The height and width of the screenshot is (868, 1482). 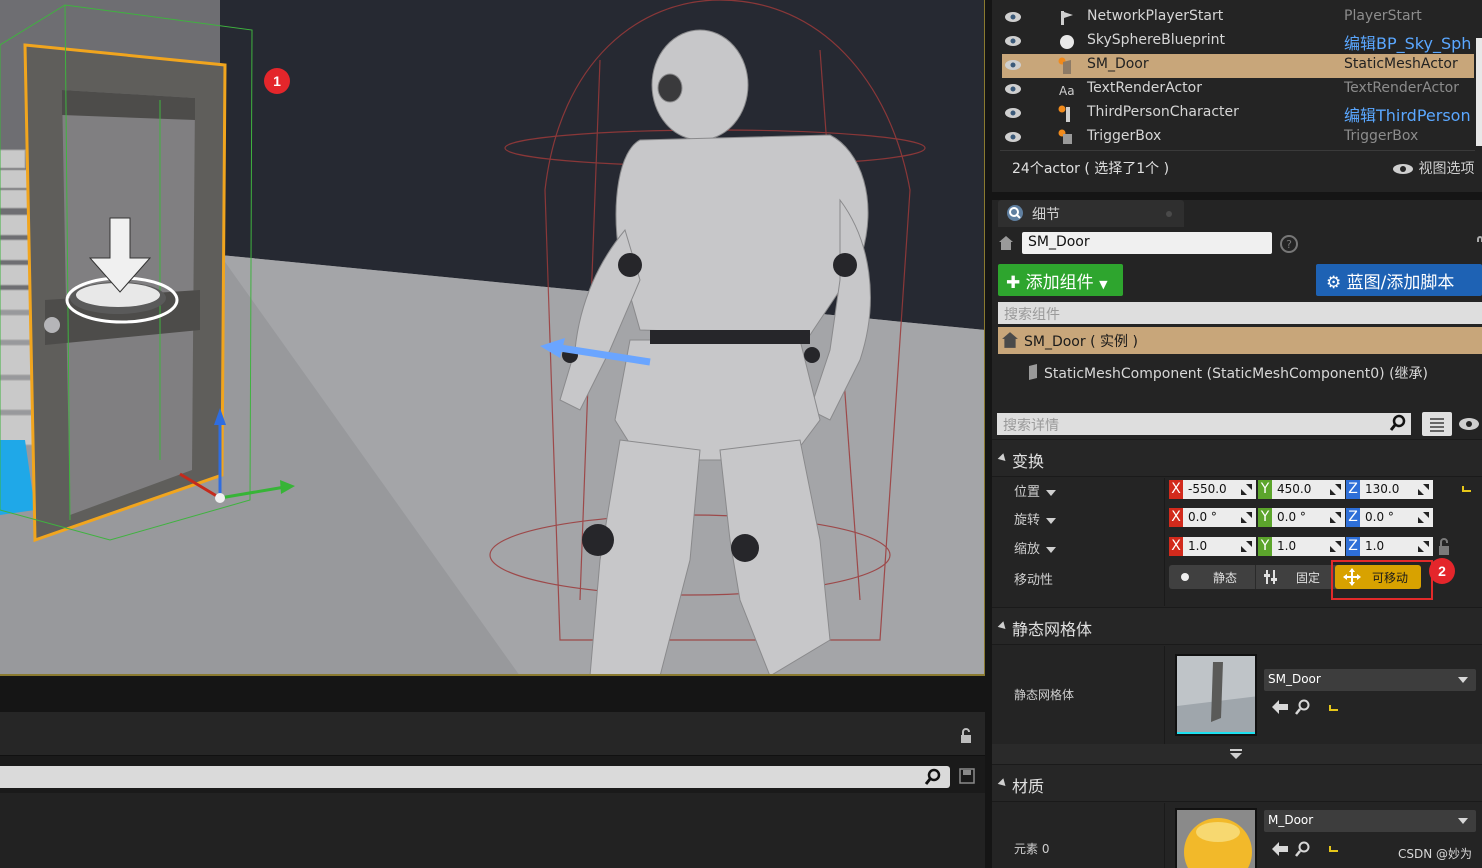 What do you see at coordinates (1442, 571) in the screenshot?
I see `annotation-badge-2: 2` at bounding box center [1442, 571].